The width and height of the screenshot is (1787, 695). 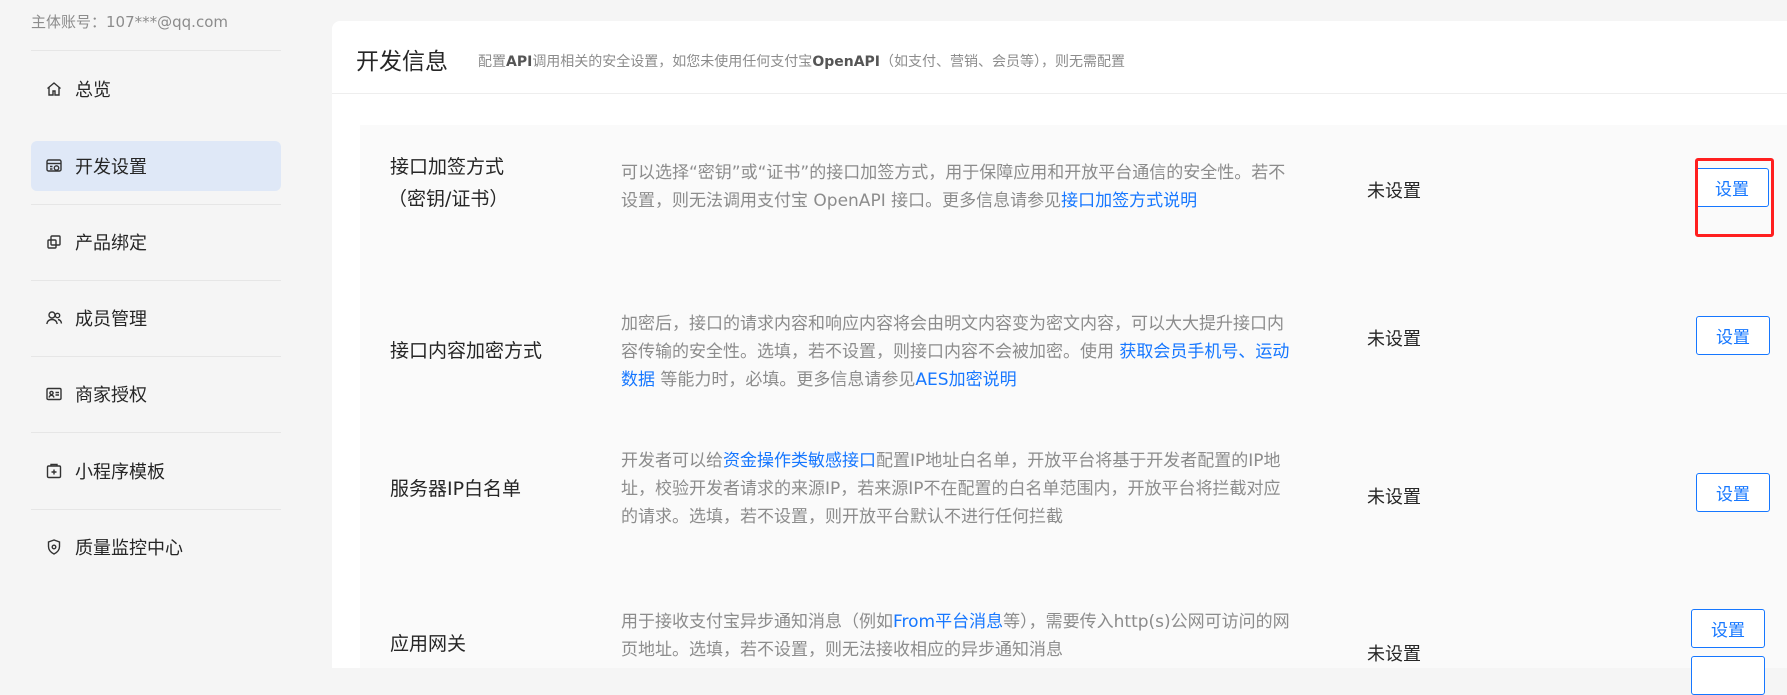 What do you see at coordinates (54, 471) in the screenshot?
I see `miniapp-template-icon` at bounding box center [54, 471].